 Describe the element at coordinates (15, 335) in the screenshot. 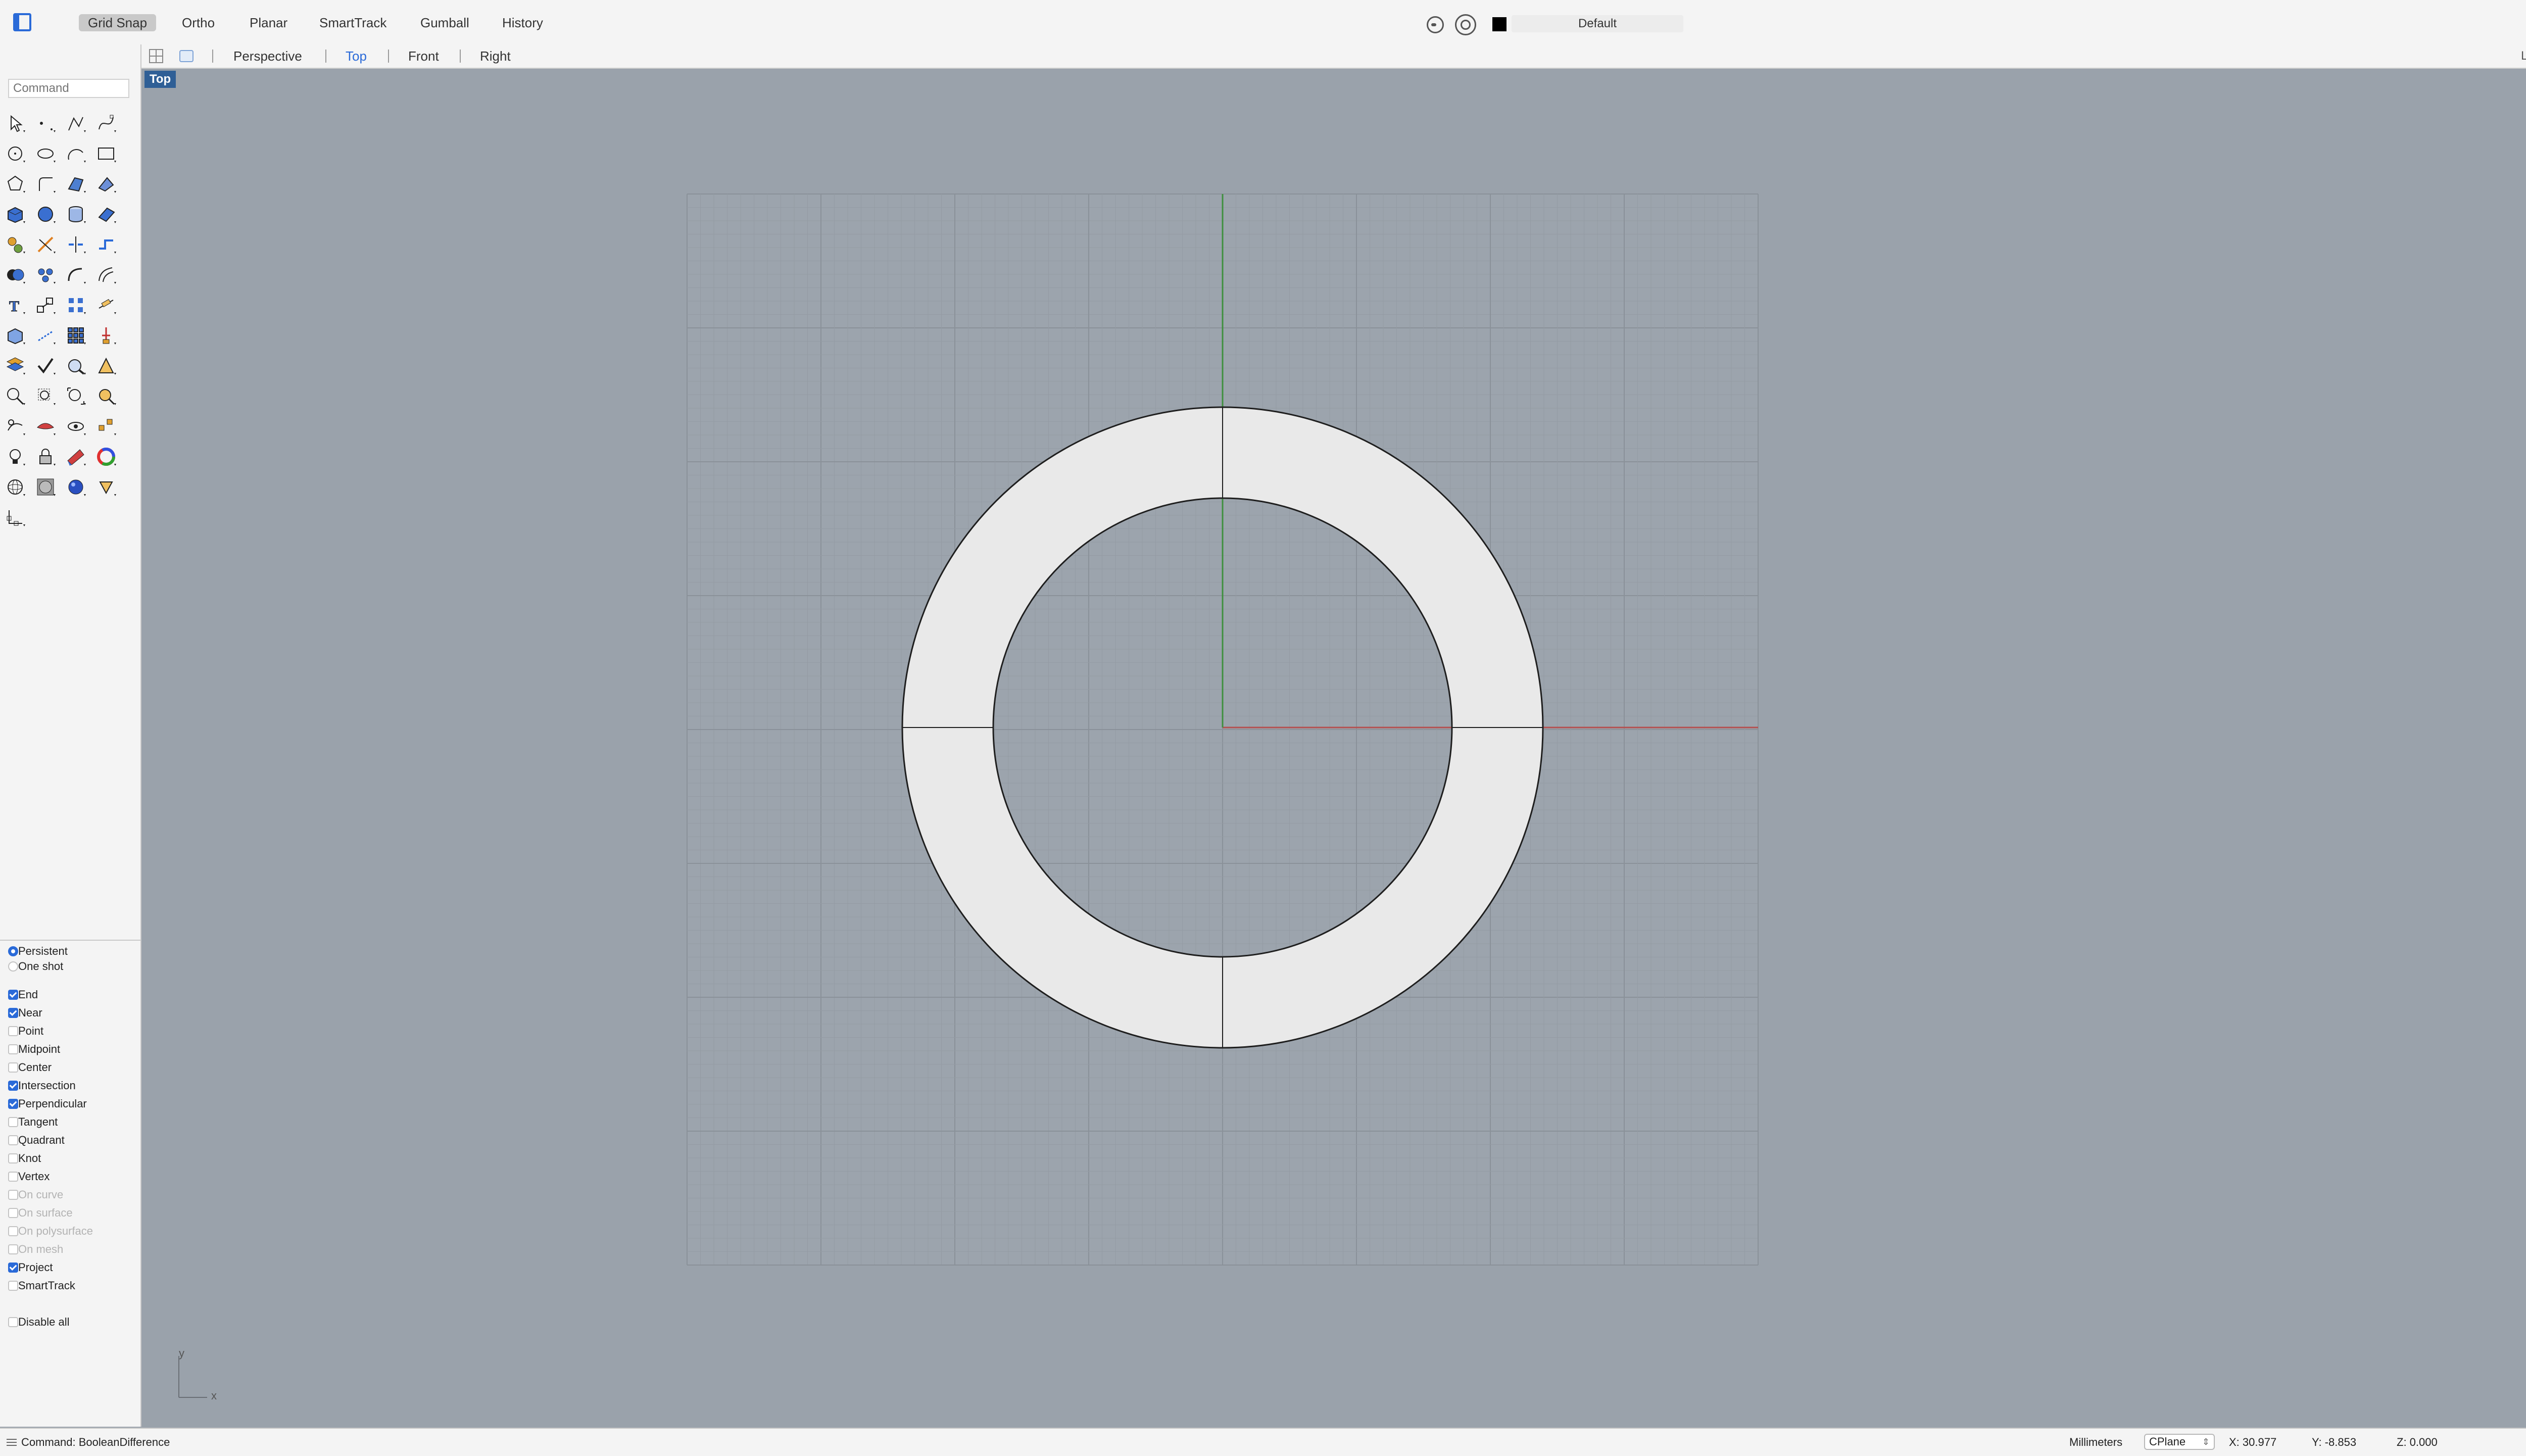

I see `mesh-icon` at that location.